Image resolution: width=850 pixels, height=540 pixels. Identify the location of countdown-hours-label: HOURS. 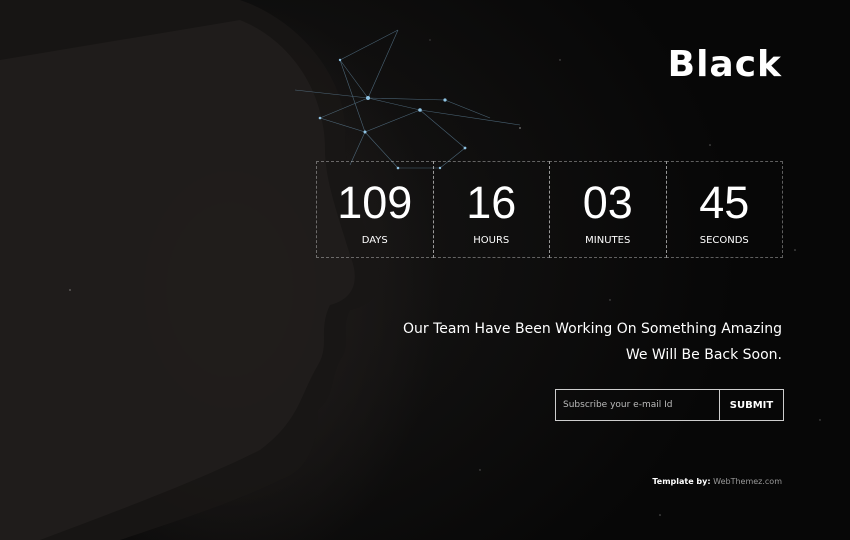
(491, 240).